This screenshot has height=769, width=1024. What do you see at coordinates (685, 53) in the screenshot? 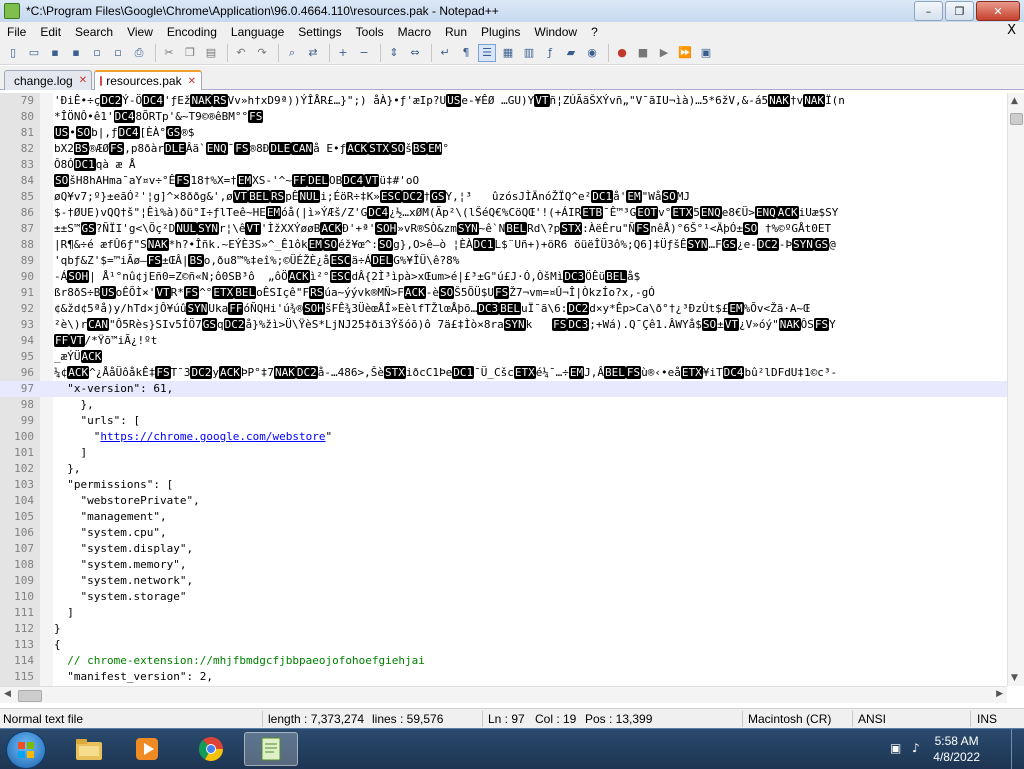
I see `run-macro-multiple-icon: ⏩` at bounding box center [685, 53].